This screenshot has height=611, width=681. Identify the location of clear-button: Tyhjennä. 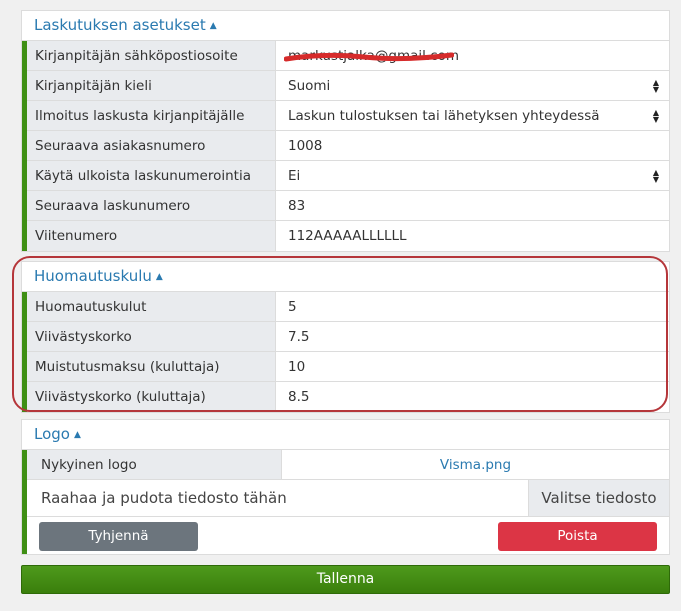
(118, 536).